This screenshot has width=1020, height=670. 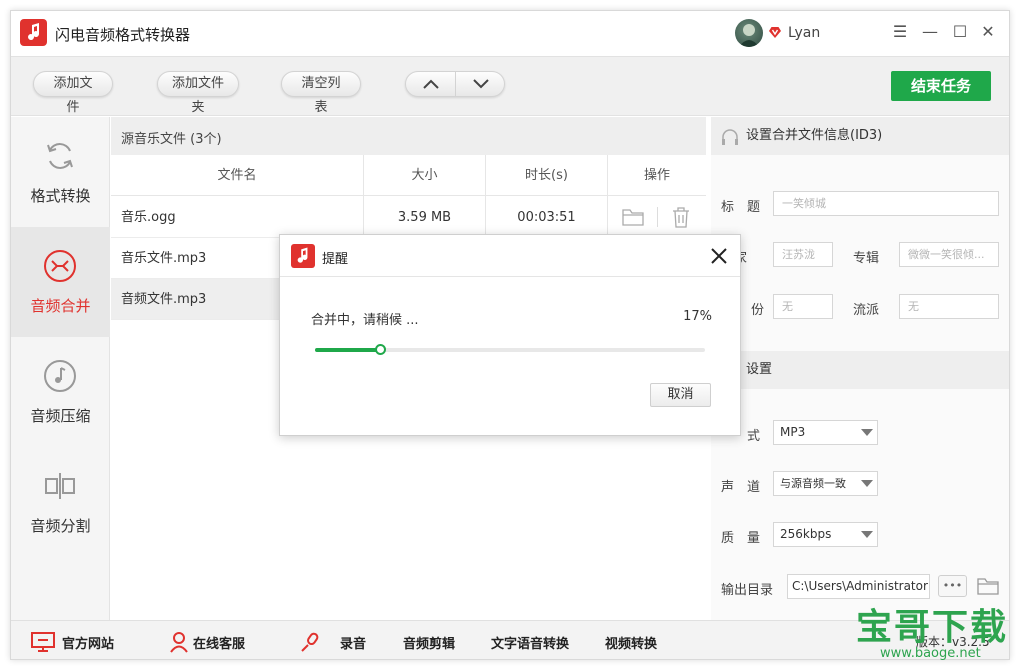 I want to click on audio-edit-link: 音频剪辑, so click(x=429, y=642).